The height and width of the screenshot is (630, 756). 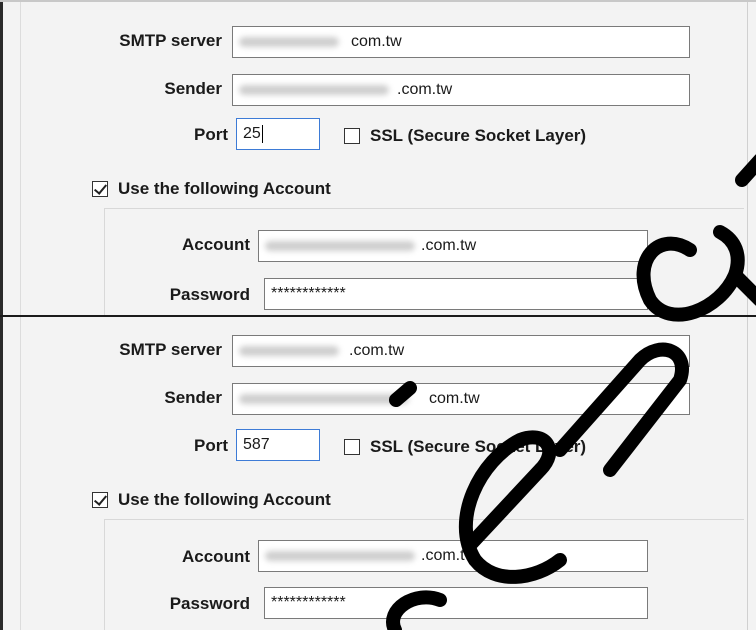 What do you see at coordinates (425, 89) in the screenshot?
I see `sender-value: .com.tw` at bounding box center [425, 89].